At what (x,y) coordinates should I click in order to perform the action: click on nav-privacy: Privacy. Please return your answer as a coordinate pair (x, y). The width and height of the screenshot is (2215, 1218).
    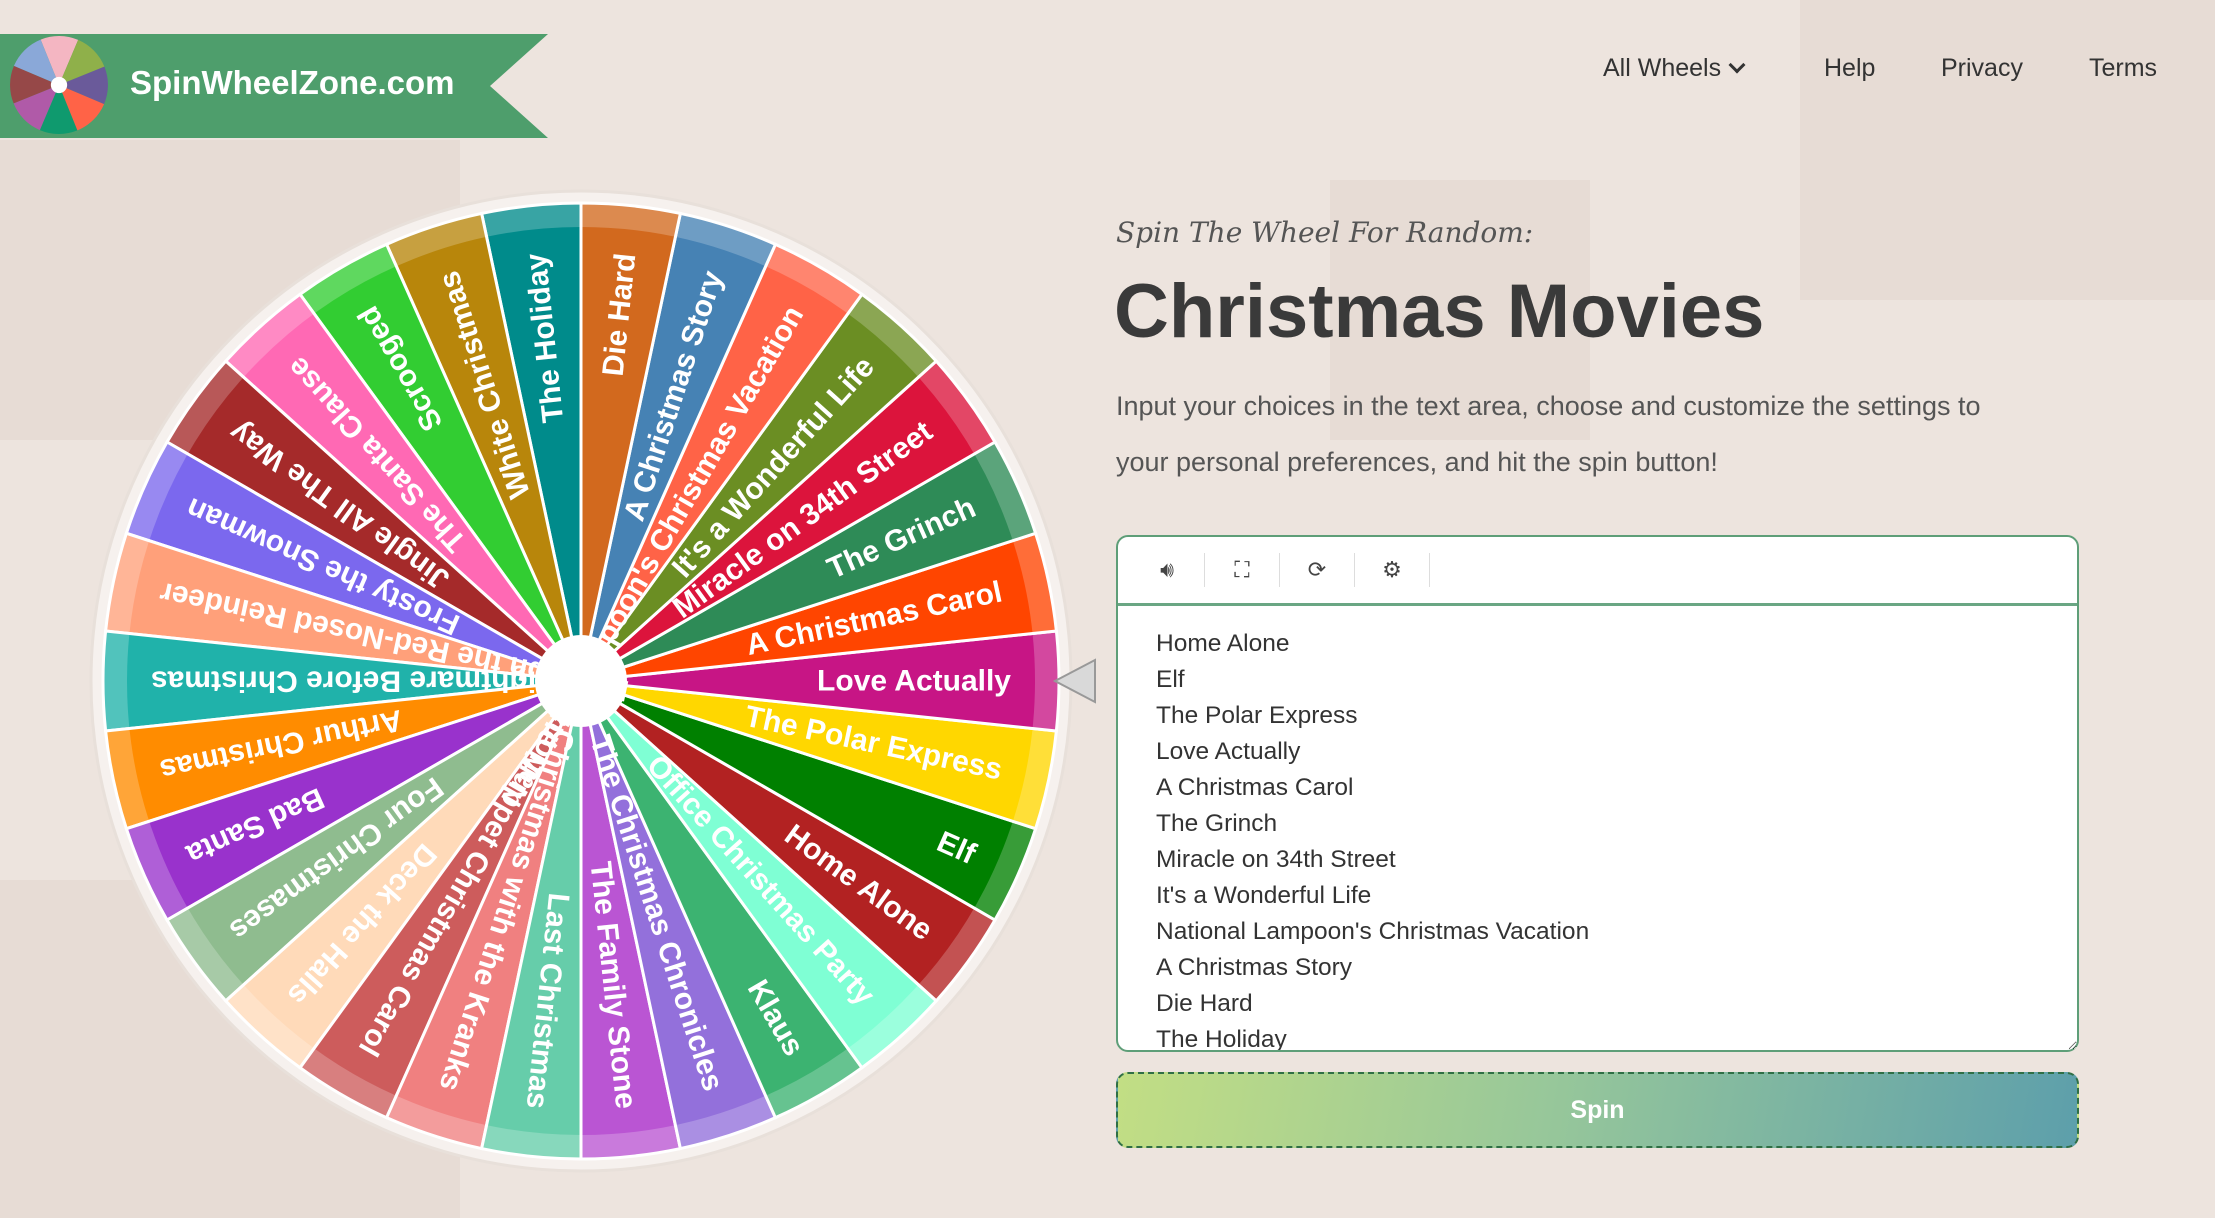
    Looking at the image, I should click on (1982, 68).